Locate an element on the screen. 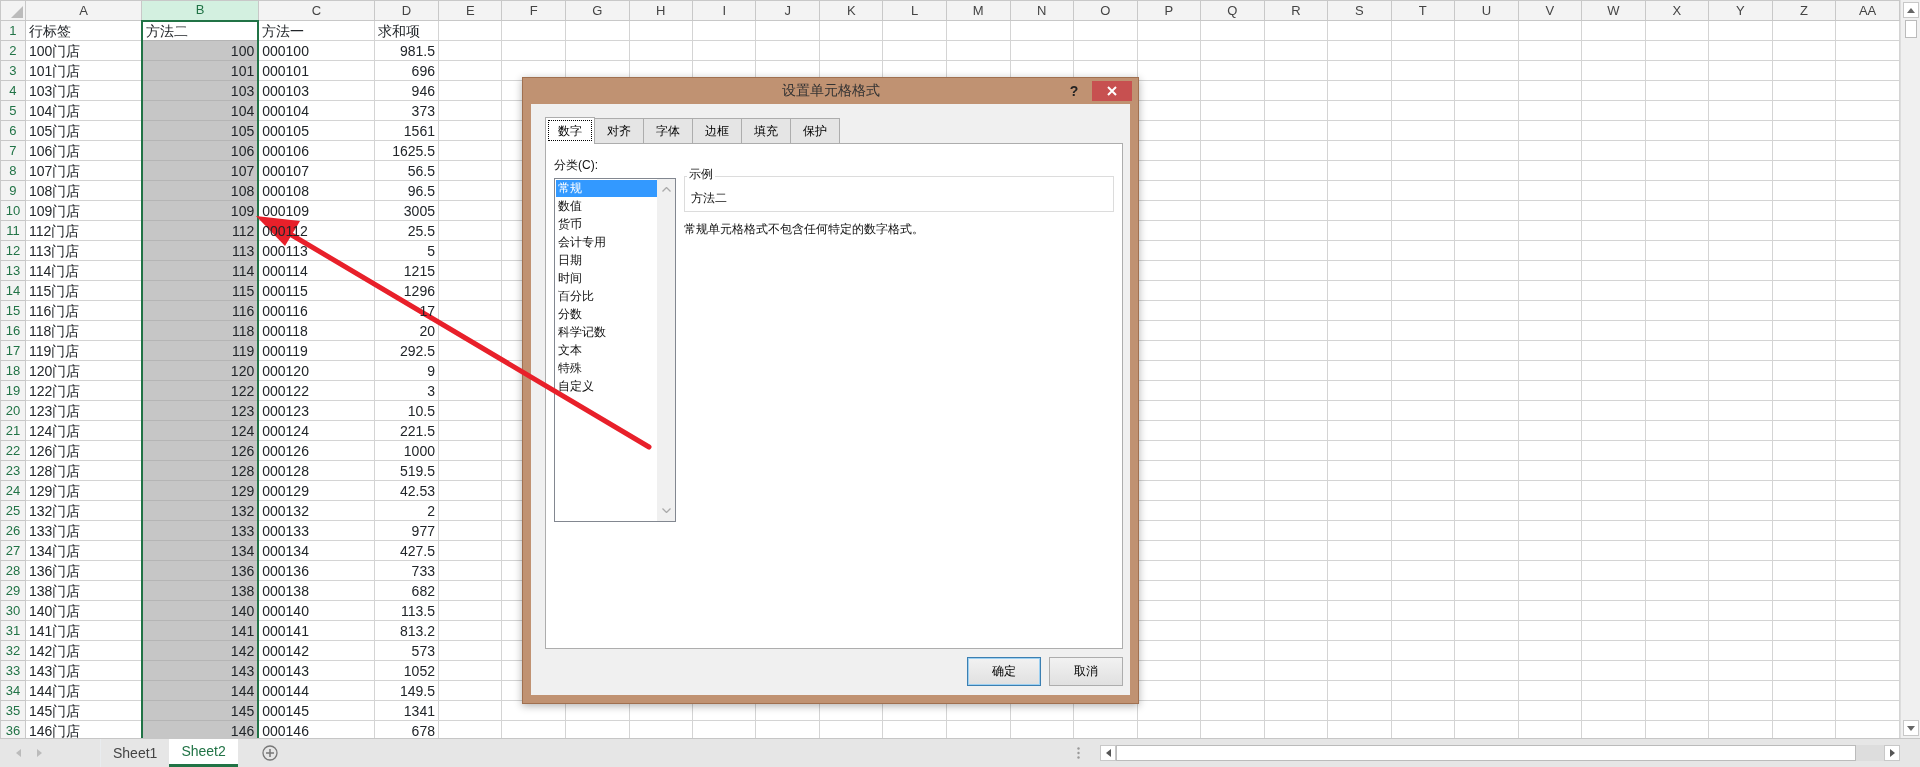 Image resolution: width=1920 pixels, height=767 pixels. scroll-right-icon is located at coordinates (39, 753).